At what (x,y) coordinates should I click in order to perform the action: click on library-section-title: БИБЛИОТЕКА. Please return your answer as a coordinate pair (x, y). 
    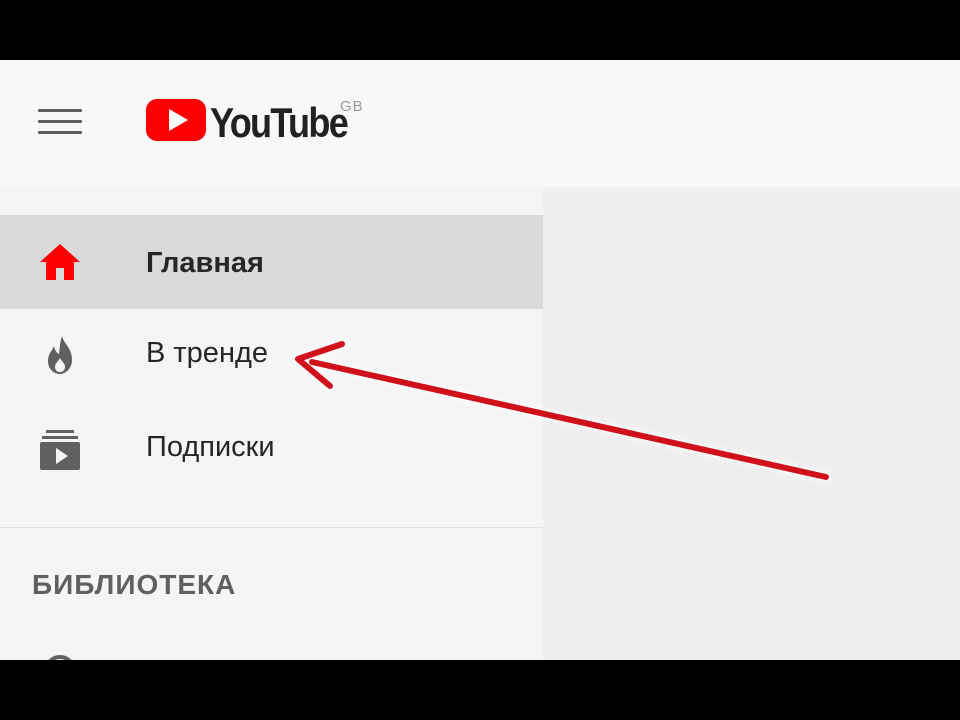
    Looking at the image, I should click on (134, 584).